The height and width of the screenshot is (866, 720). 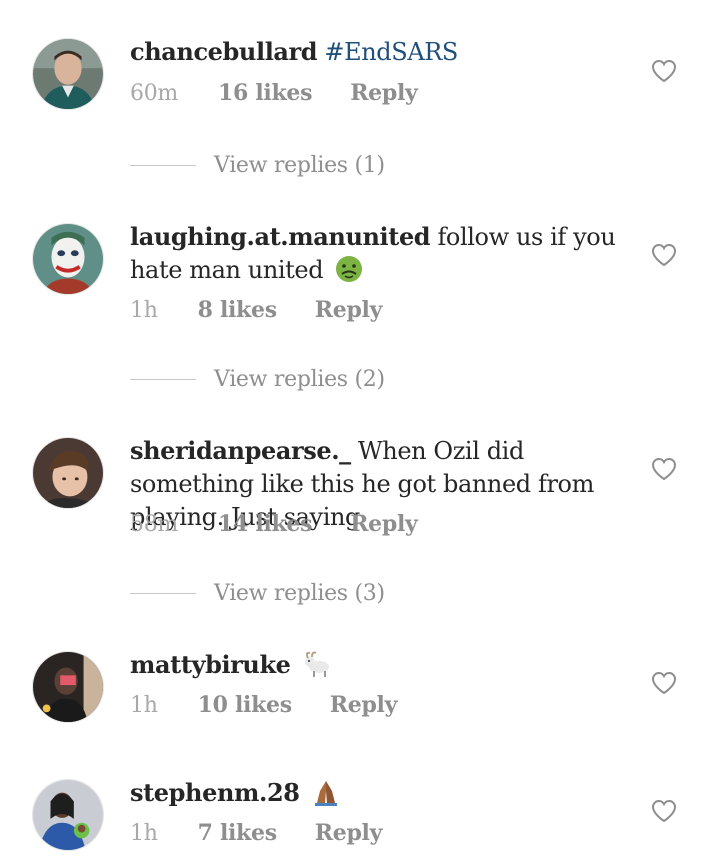 I want to click on comment-meta: 1h 7 likes Reply, so click(x=256, y=833).